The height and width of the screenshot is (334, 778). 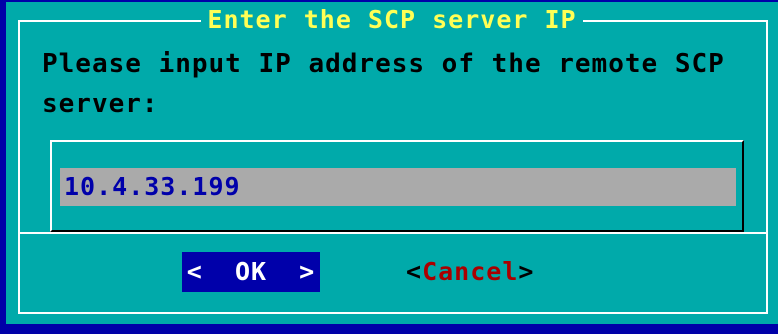 I want to click on cancel-label-rest: ancel, so click(x=478, y=271).